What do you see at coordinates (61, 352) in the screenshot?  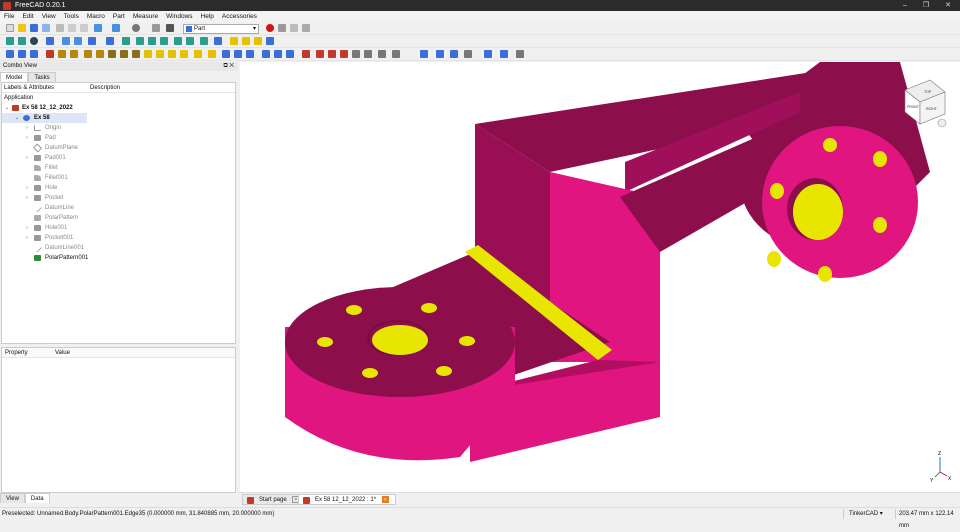 I see `col-value: Value` at bounding box center [61, 352].